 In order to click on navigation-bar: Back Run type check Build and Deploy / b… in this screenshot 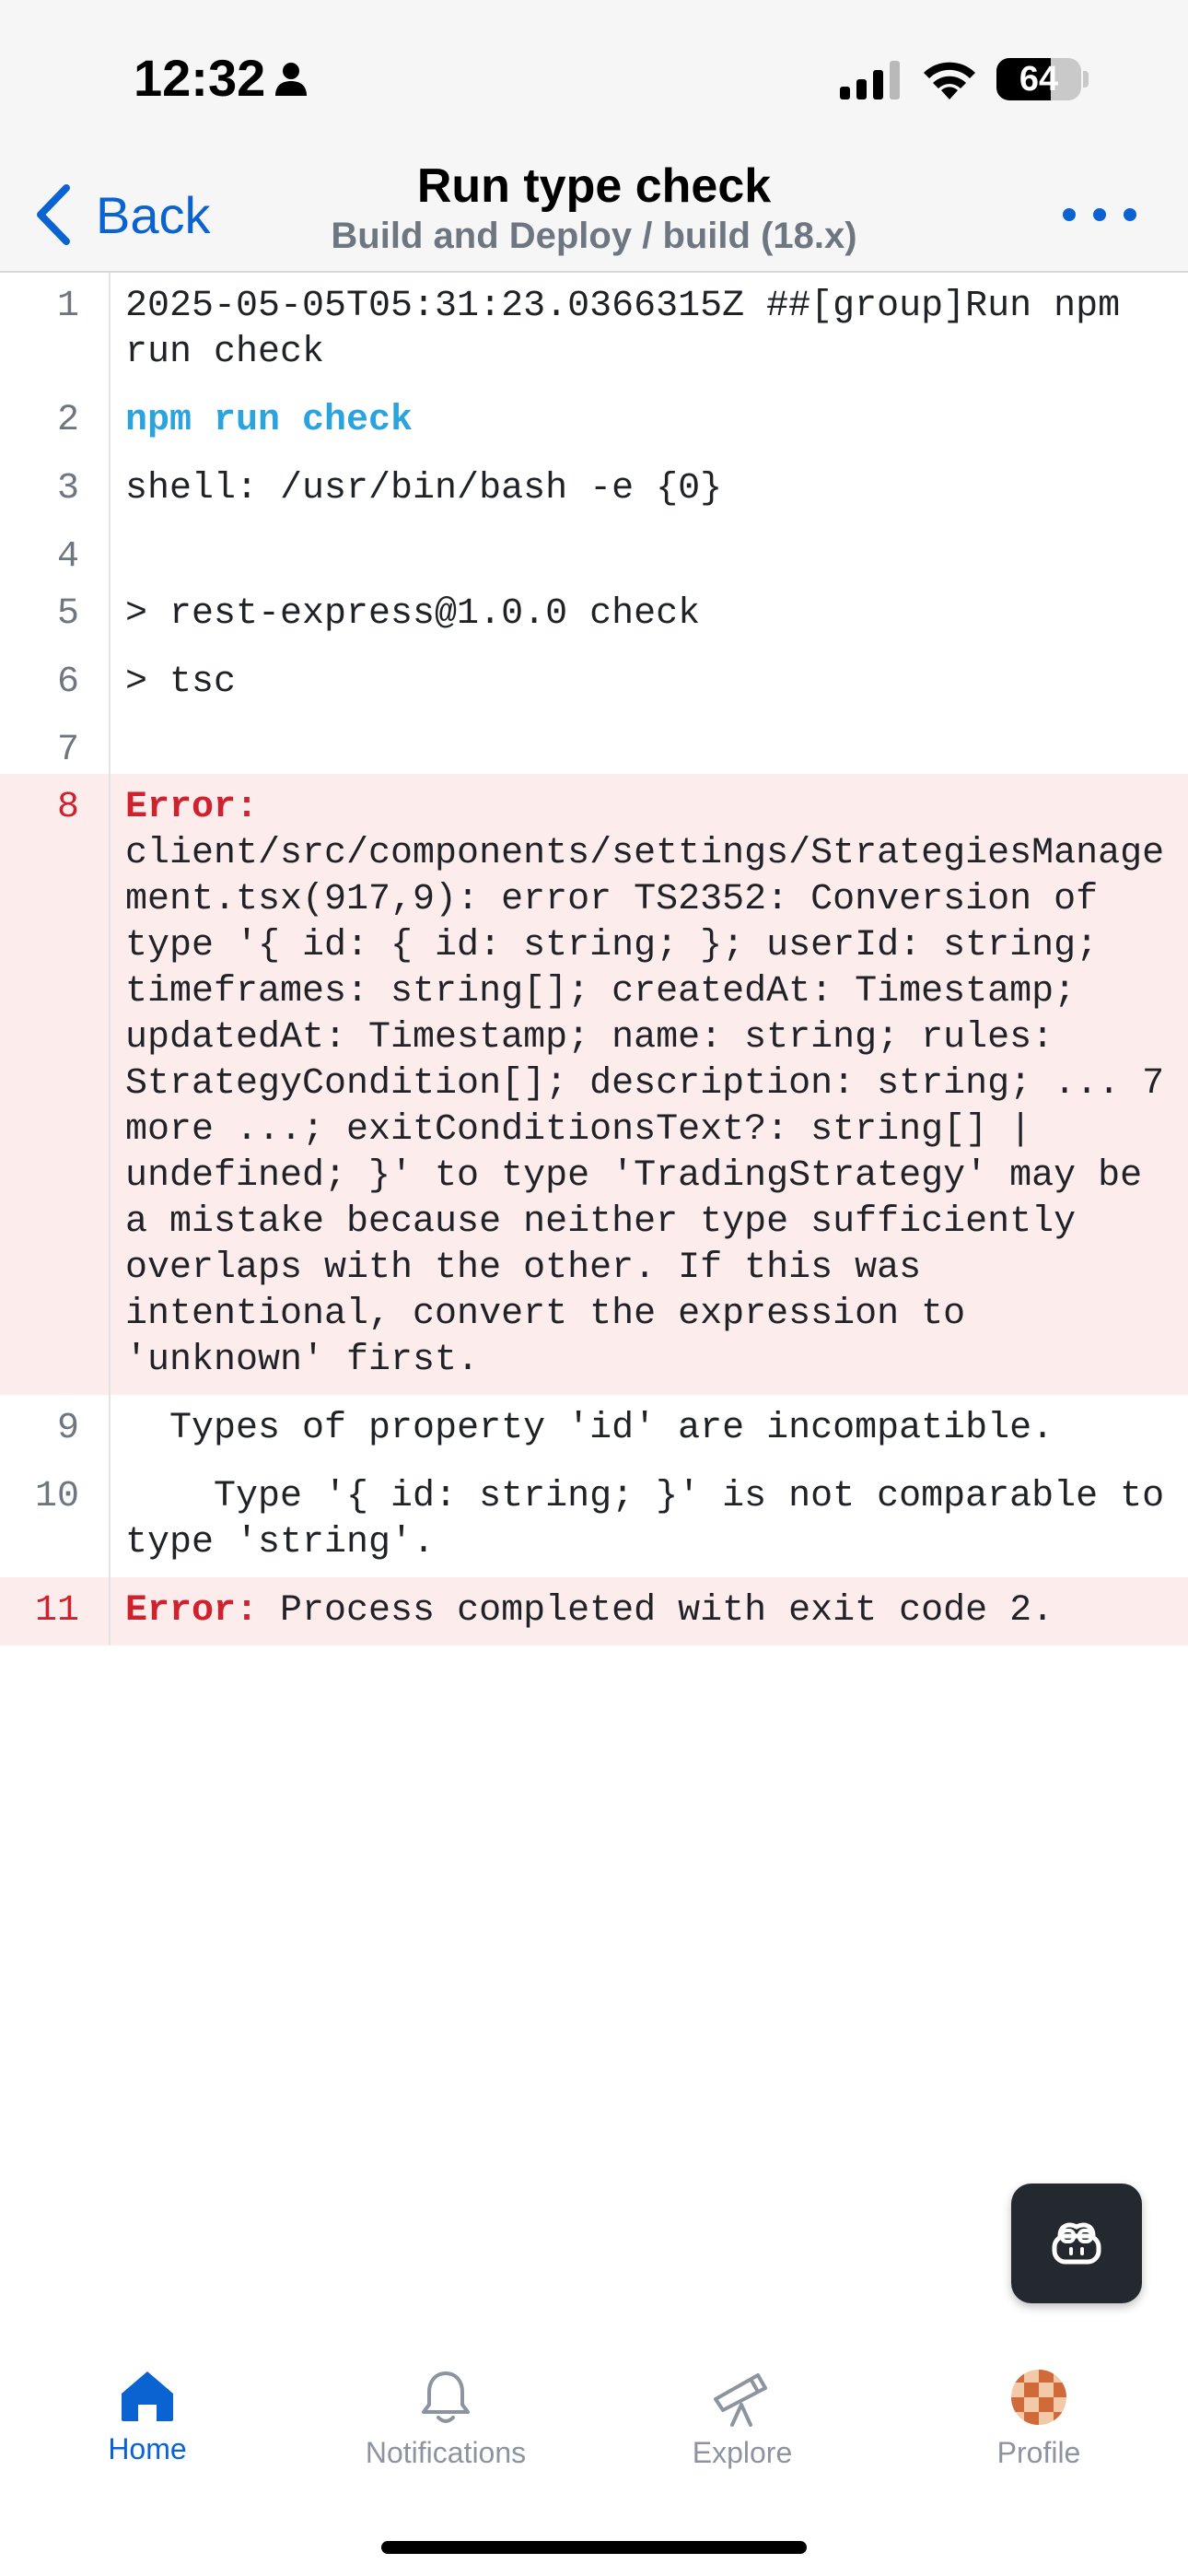, I will do `click(594, 215)`.